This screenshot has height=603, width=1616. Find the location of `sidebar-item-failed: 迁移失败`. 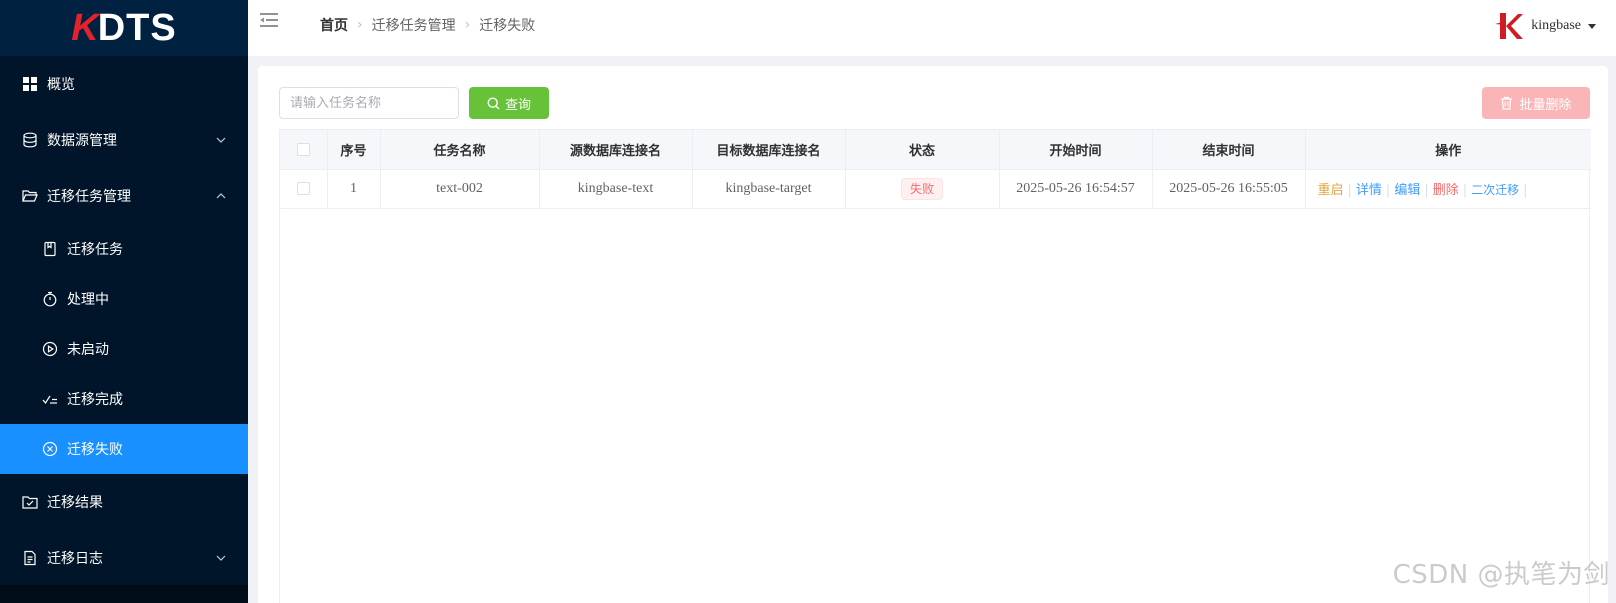

sidebar-item-failed: 迁移失败 is located at coordinates (124, 449).